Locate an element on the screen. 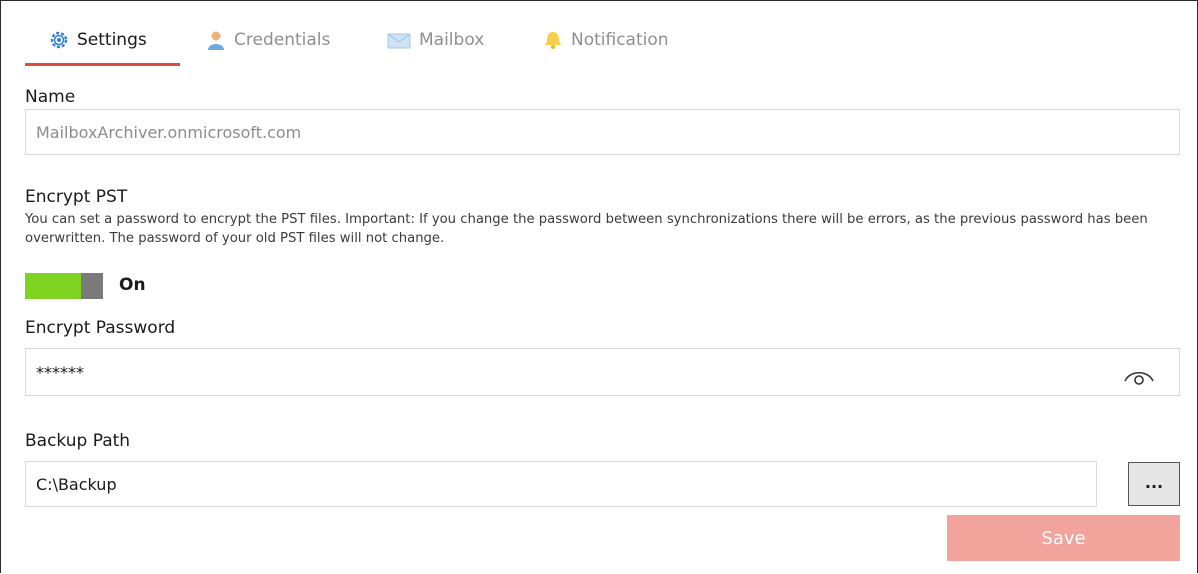 This screenshot has height=574, width=1198. tab-notification: Notification is located at coordinates (606, 40).